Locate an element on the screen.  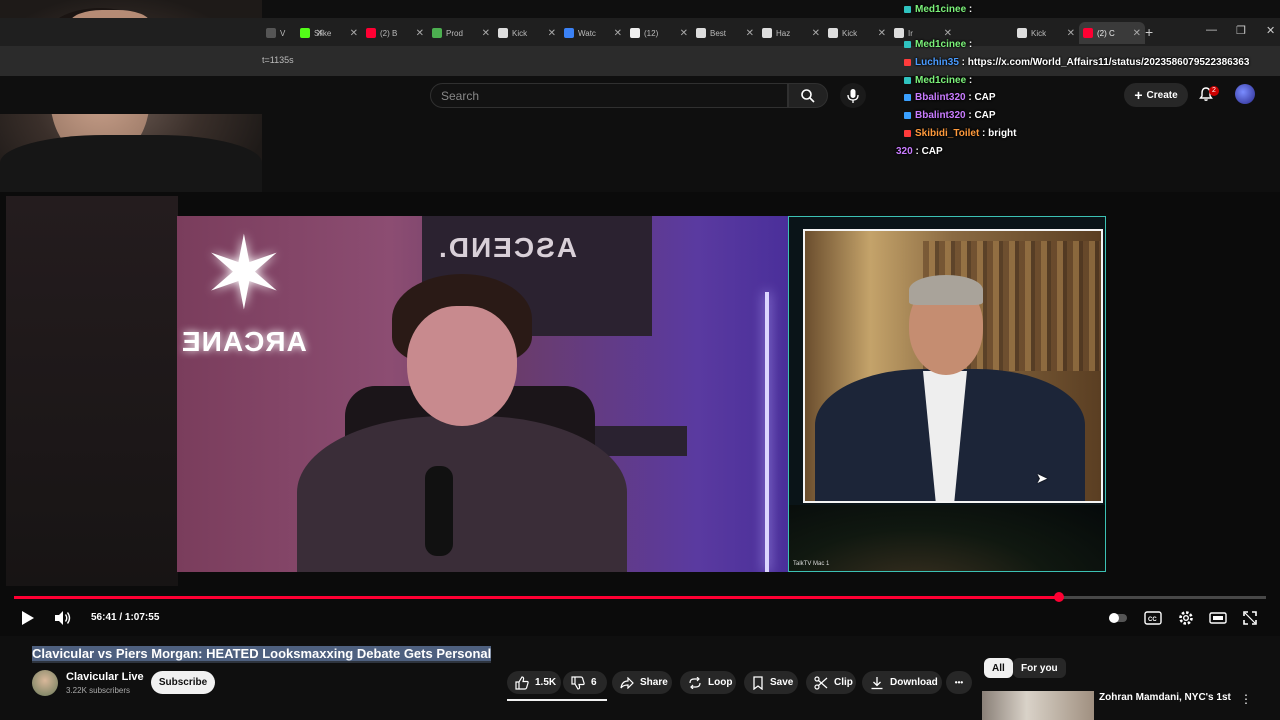
chat-message: Bbalint320 : CAP is located at coordinates (946, 97).